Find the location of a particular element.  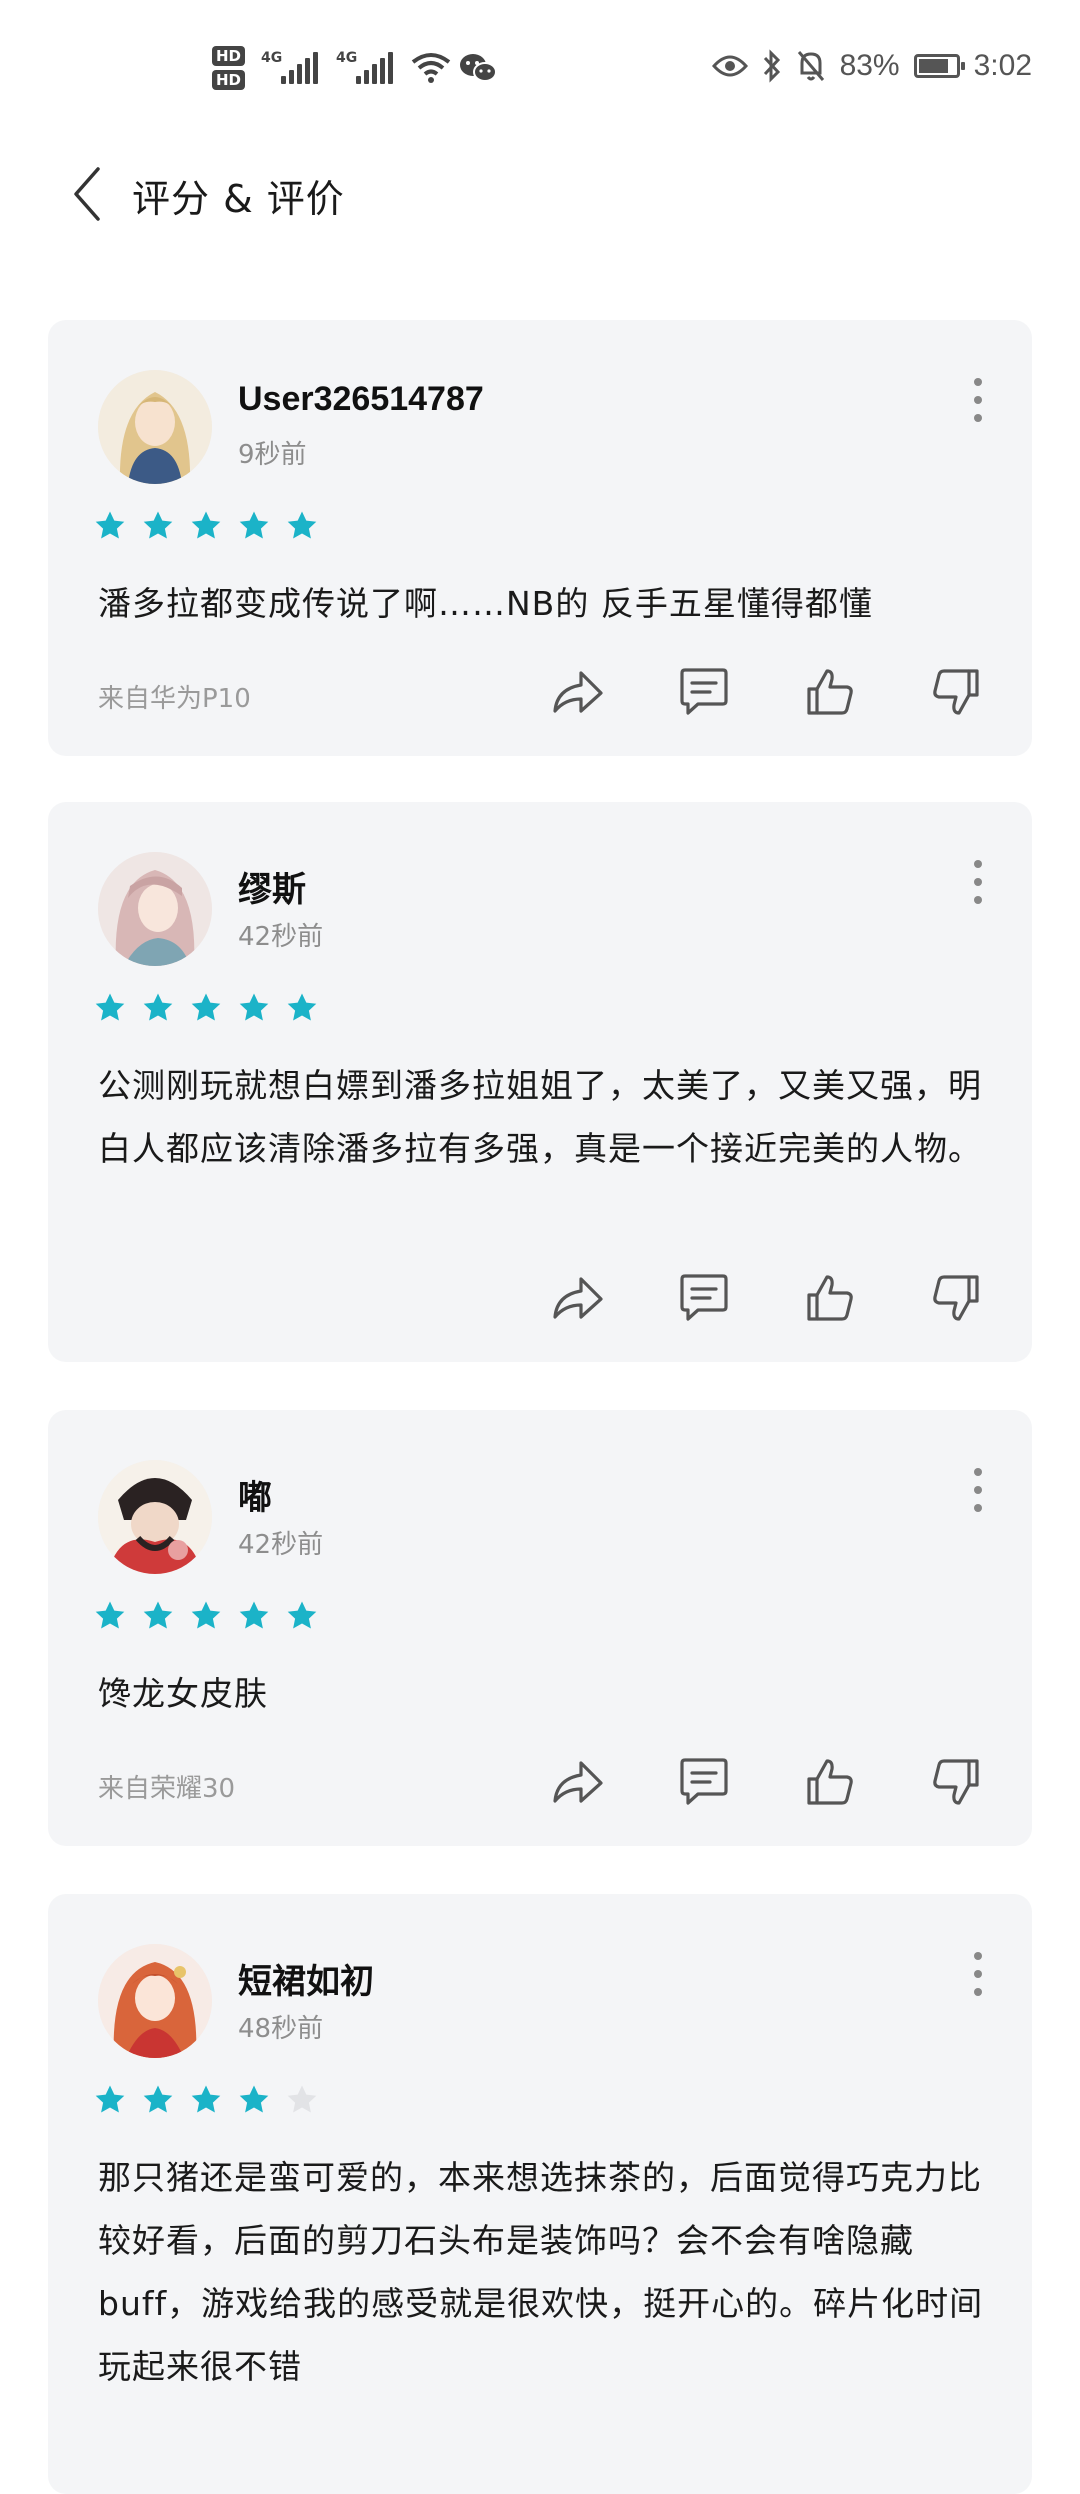

signal-icon-2: 4G is located at coordinates (365, 67).